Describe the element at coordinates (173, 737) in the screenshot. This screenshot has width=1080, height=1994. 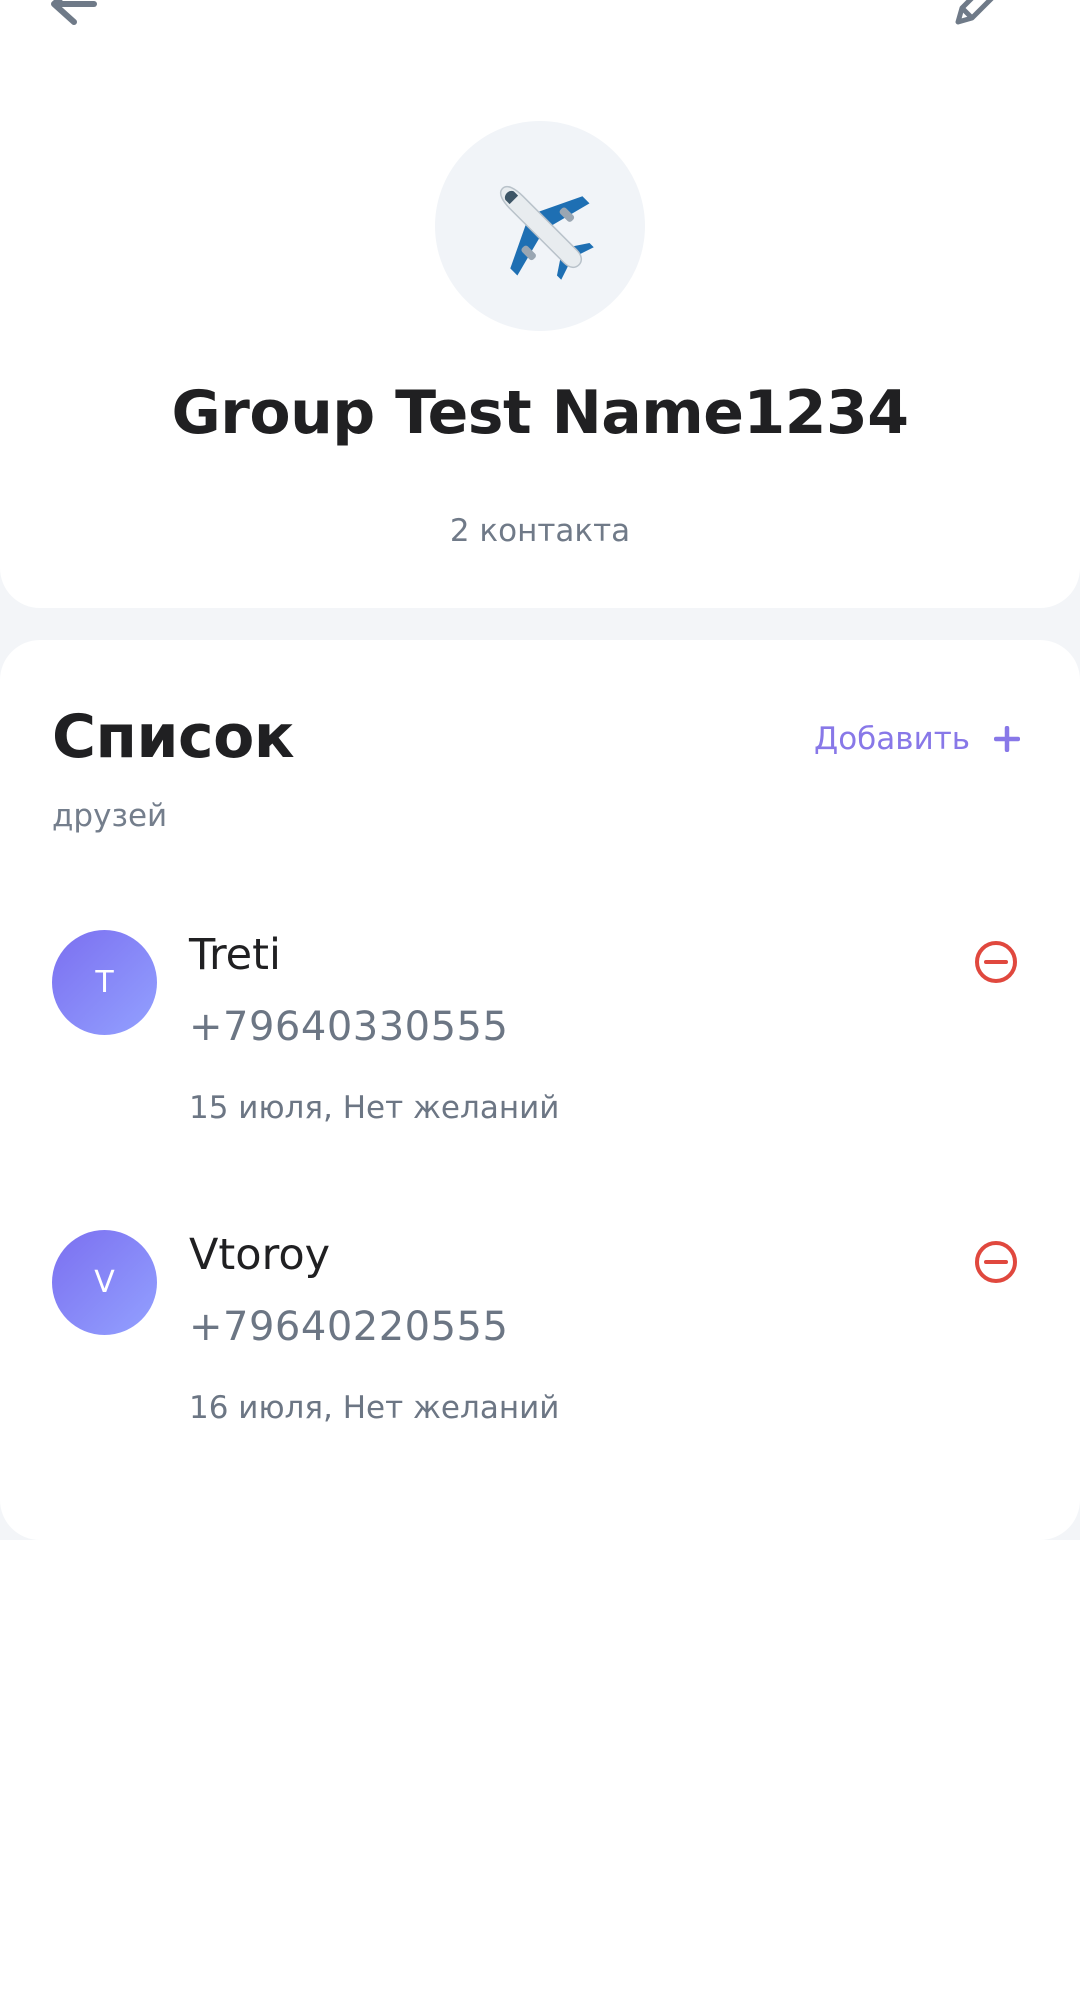
I see `list-title: Список` at that location.